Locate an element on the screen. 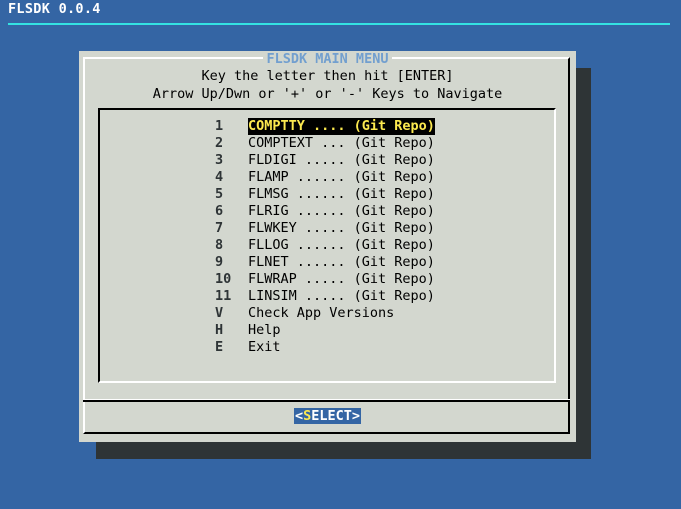 The image size is (681, 509). select-button-close: > is located at coordinates (356, 416).